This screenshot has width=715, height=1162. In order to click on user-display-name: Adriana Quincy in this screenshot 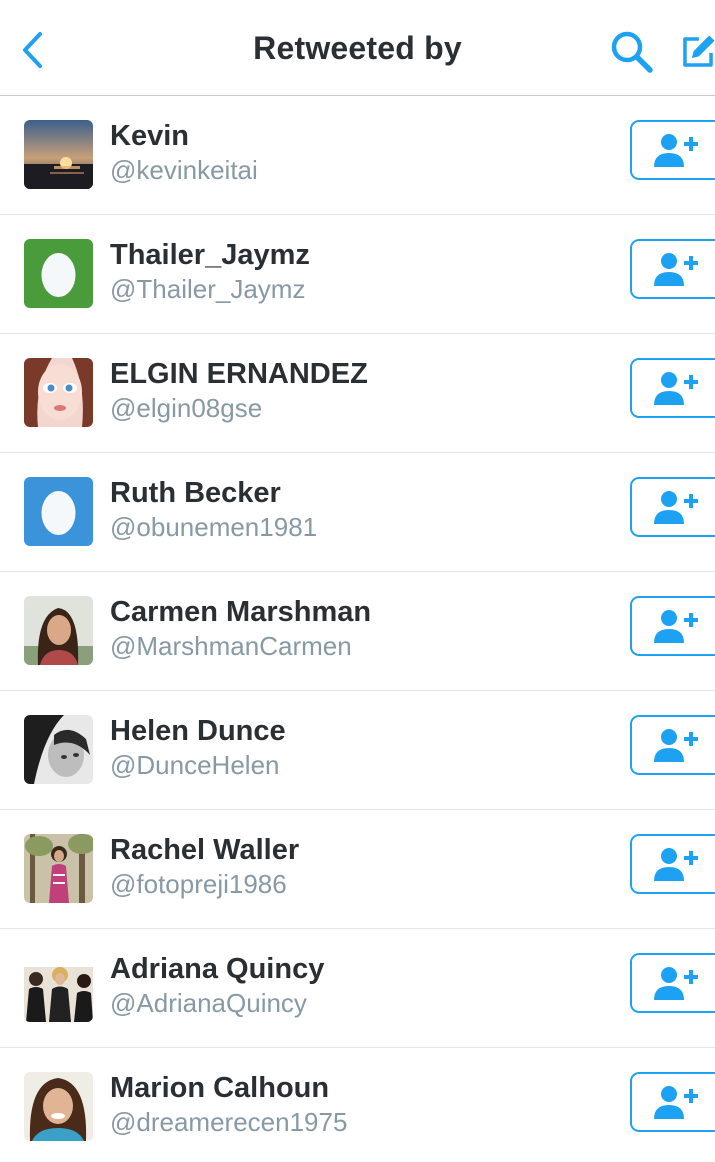, I will do `click(217, 969)`.